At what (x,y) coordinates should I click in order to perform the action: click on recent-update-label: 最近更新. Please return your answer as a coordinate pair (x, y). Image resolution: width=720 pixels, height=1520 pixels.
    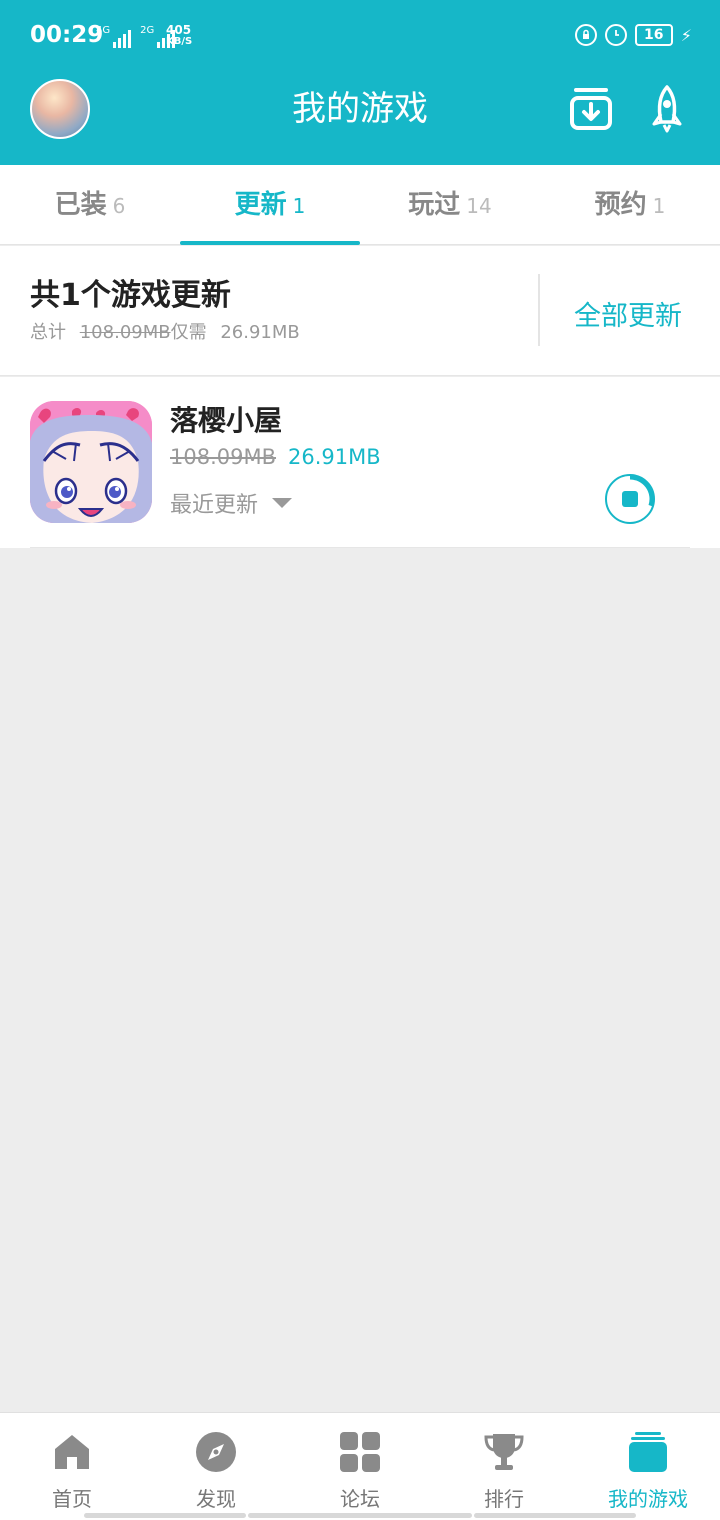
    Looking at the image, I should click on (214, 505).